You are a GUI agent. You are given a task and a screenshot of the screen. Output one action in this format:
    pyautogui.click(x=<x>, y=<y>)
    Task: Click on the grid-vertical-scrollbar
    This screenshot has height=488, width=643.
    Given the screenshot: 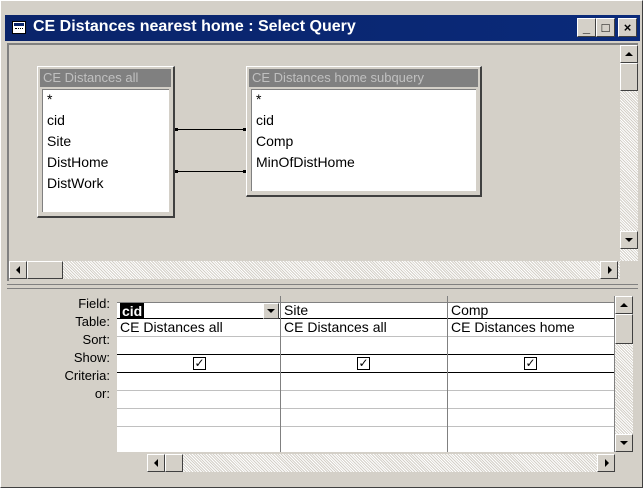 What is the action you would take?
    pyautogui.click(x=624, y=374)
    